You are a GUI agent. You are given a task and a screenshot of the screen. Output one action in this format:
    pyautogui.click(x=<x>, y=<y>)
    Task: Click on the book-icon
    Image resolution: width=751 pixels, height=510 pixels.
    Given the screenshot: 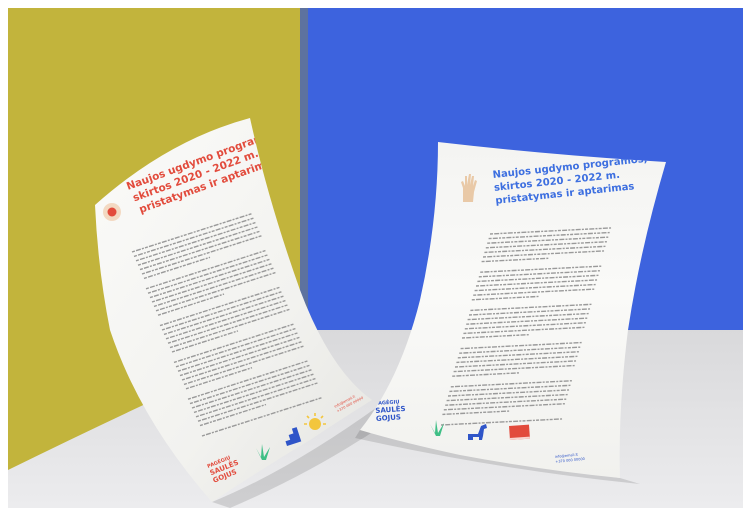 What is the action you would take?
    pyautogui.click(x=519, y=432)
    